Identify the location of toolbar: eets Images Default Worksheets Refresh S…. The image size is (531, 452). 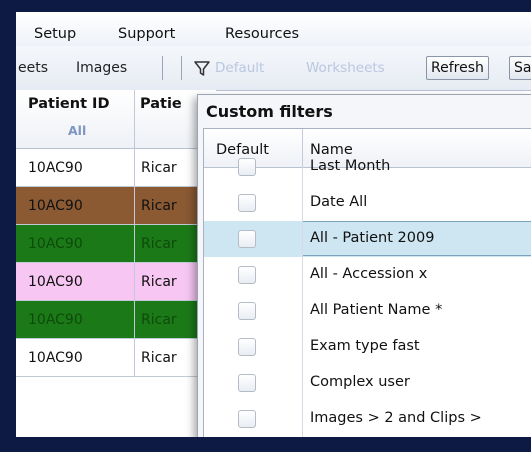
(273, 68).